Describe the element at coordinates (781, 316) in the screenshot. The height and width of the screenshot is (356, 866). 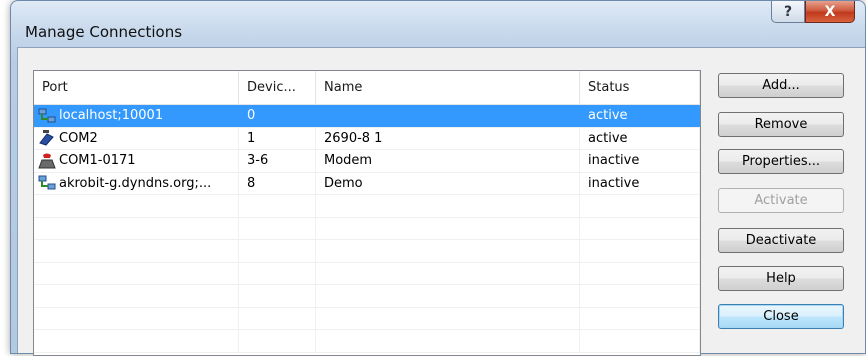
I see `close-button: Close` at that location.